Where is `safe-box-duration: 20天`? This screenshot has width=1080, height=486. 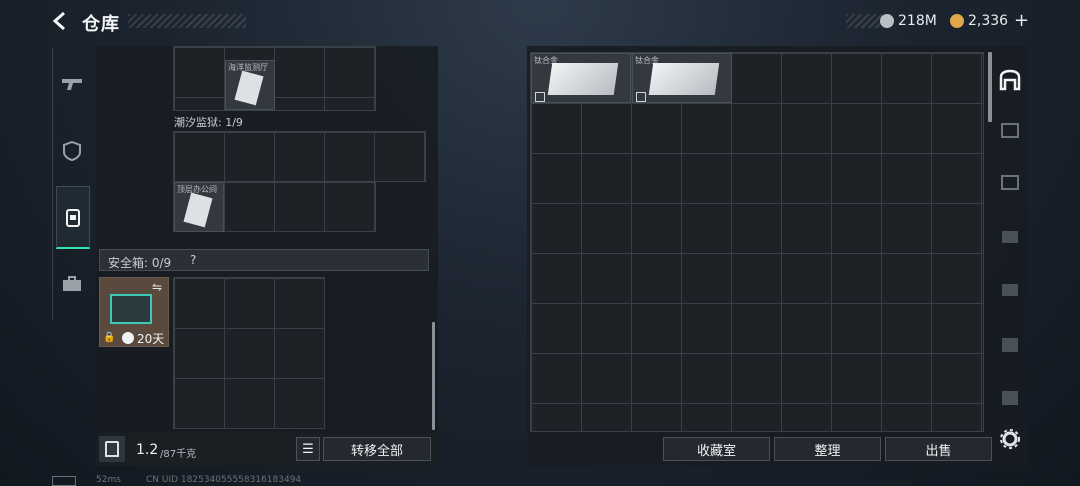
safe-box-duration: 20天 is located at coordinates (151, 339).